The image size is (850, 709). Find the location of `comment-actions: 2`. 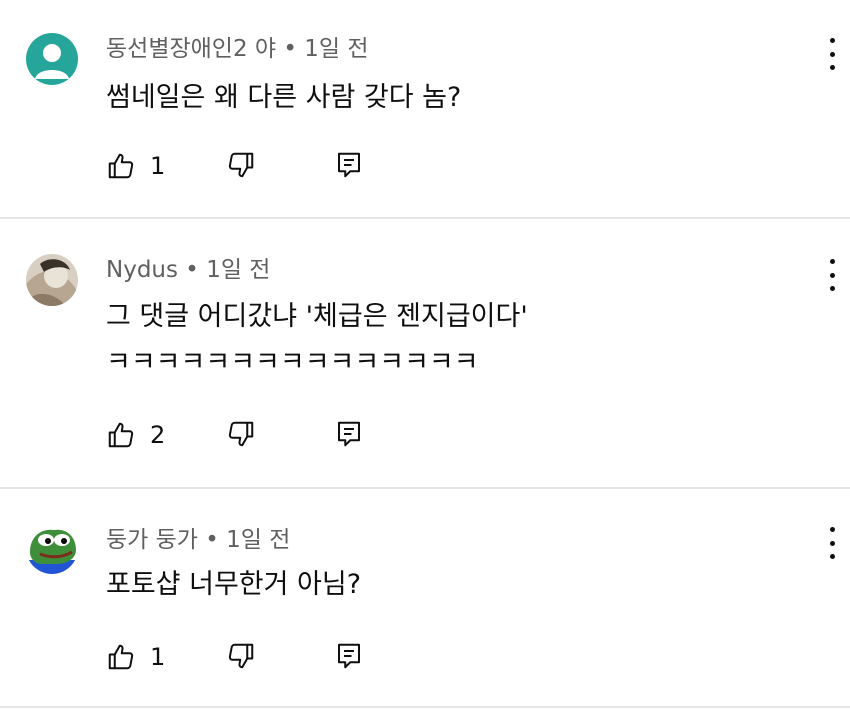

comment-actions: 2 is located at coordinates (256, 435).